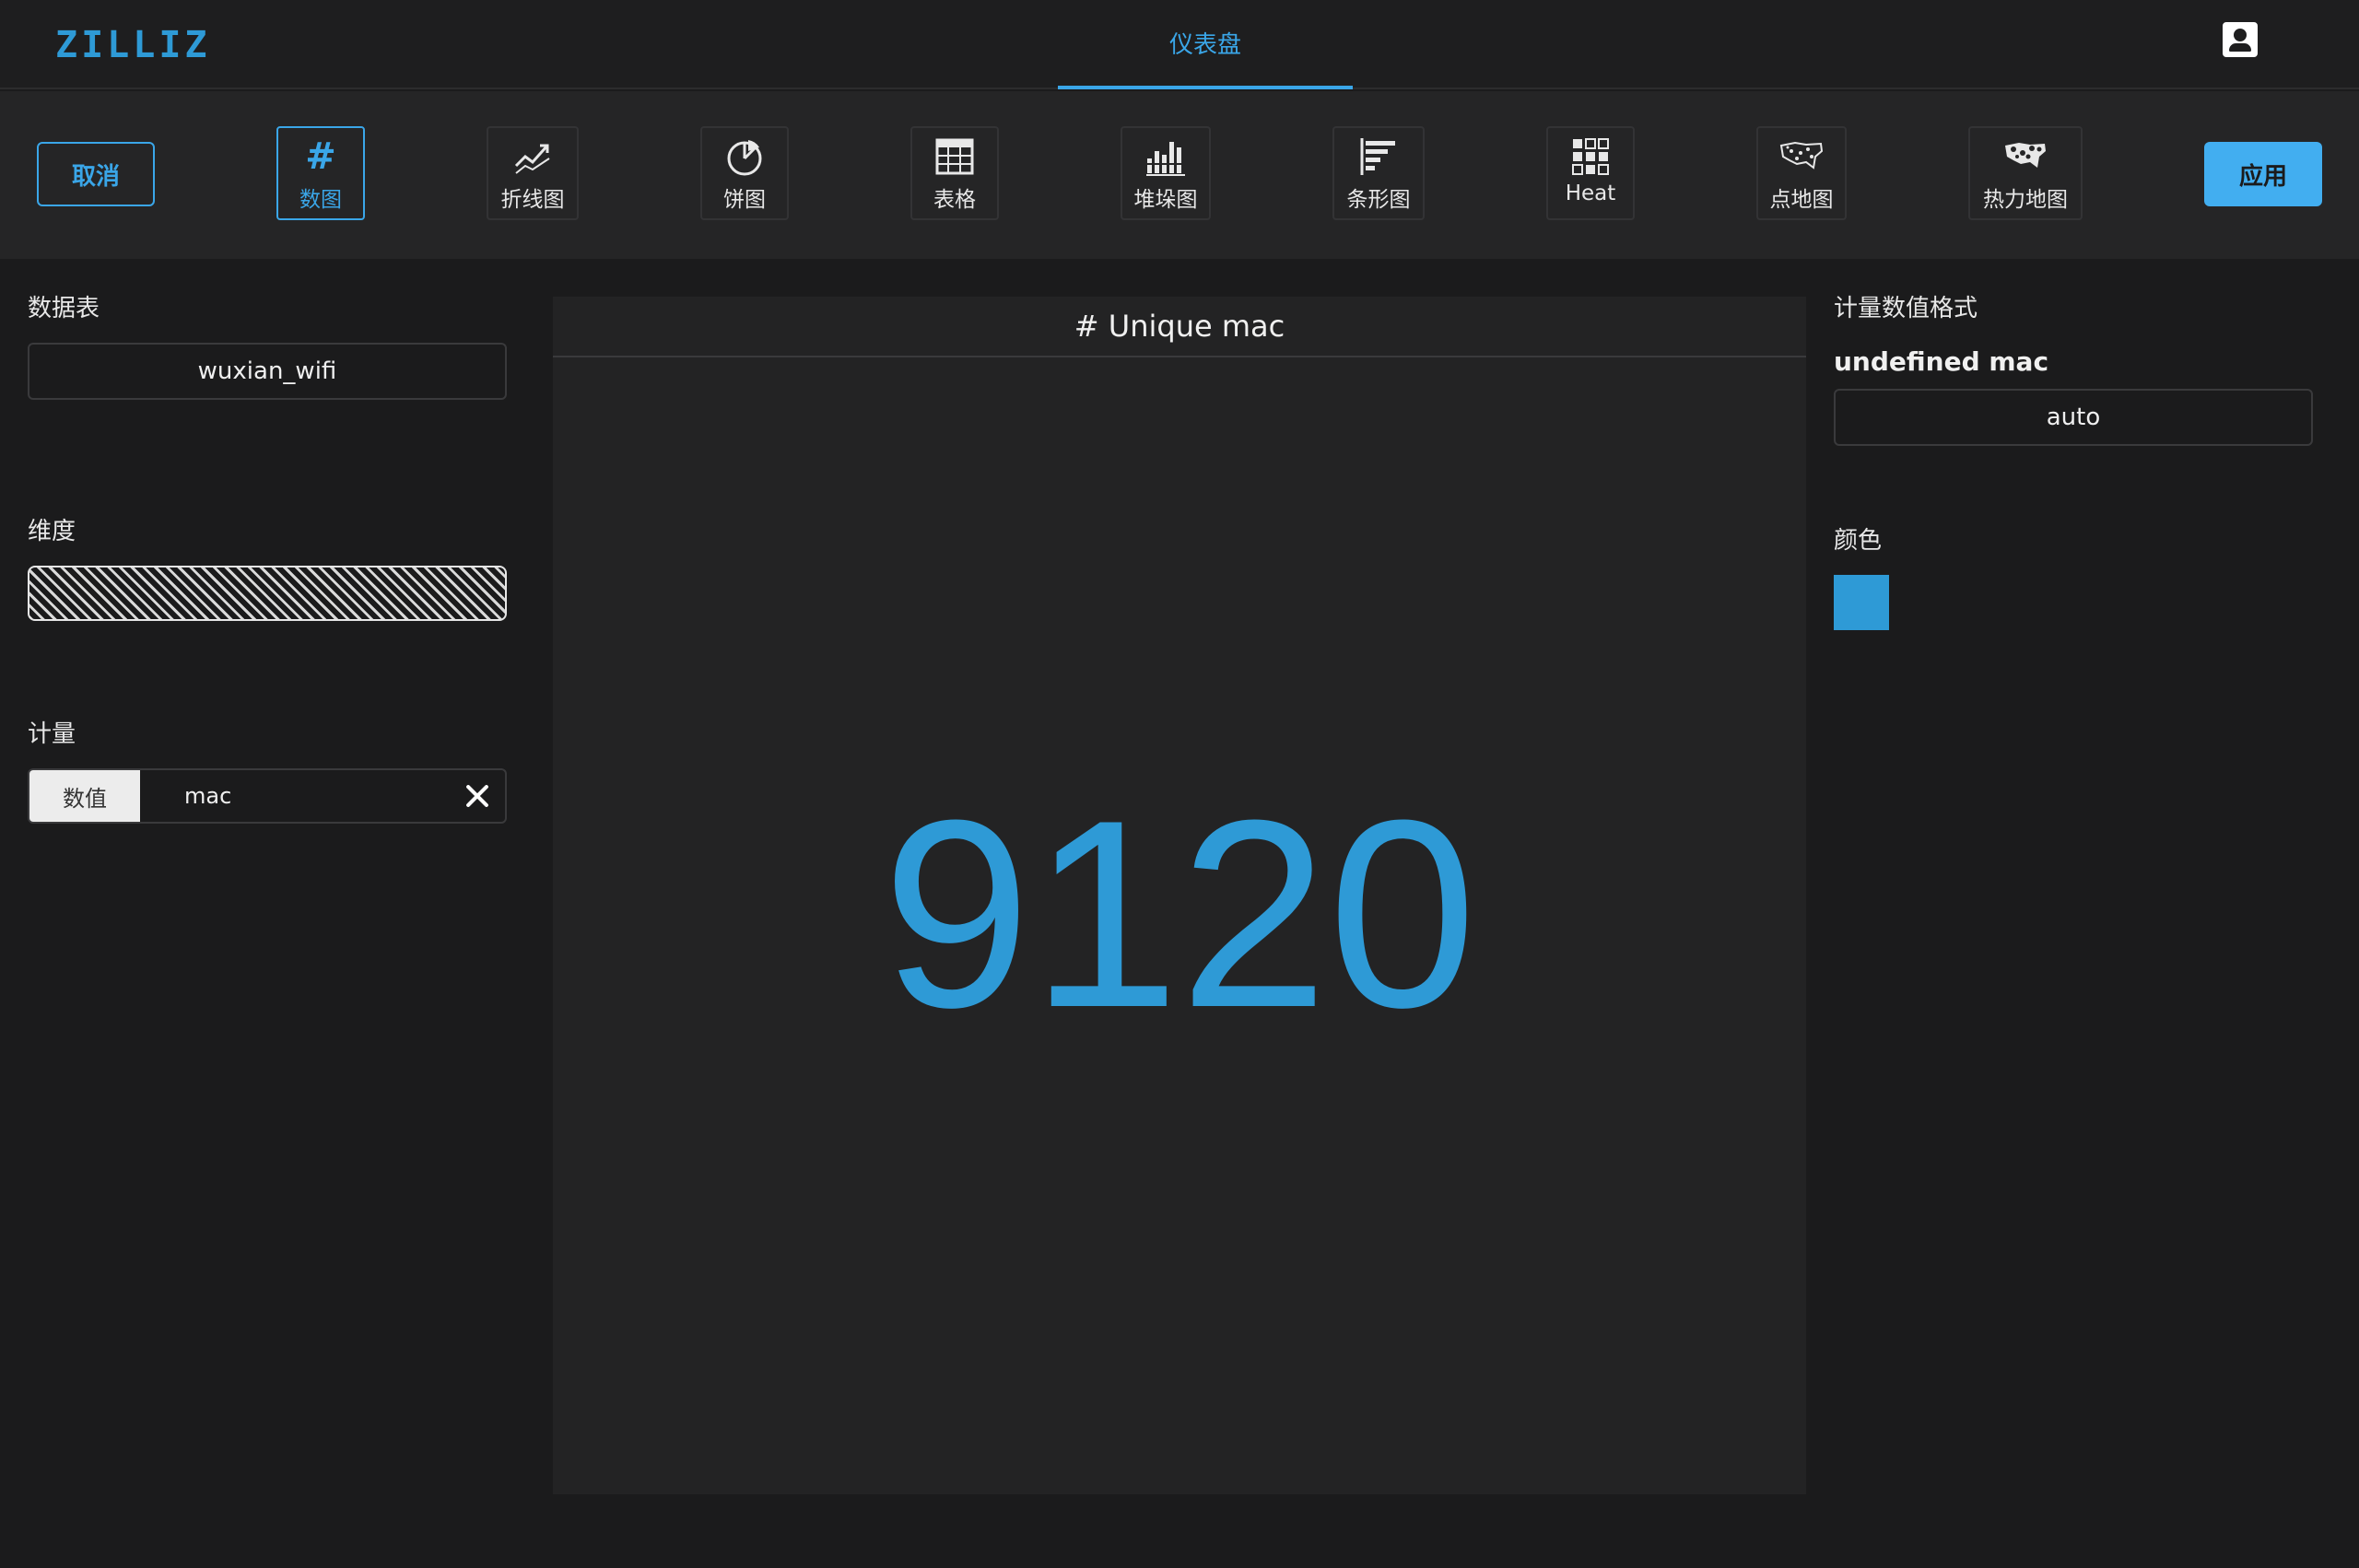 Image resolution: width=2359 pixels, height=1568 pixels. I want to click on user-account-icon, so click(2240, 40).